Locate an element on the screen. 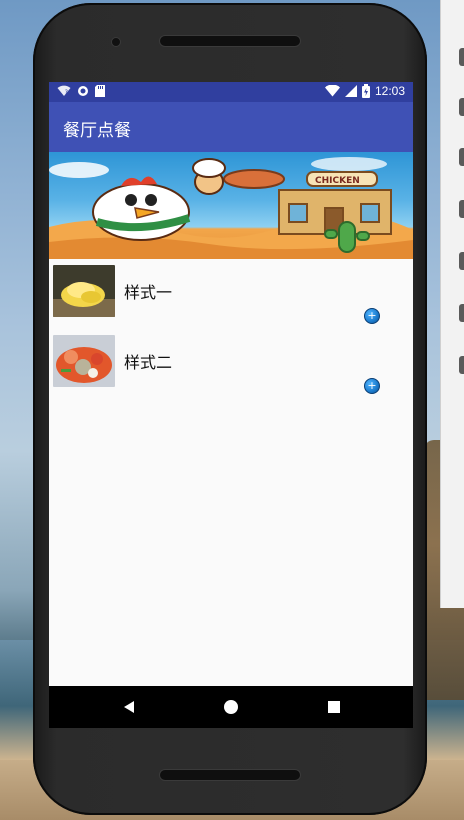 This screenshot has width=464, height=820. sync-icon is located at coordinates (83, 91).